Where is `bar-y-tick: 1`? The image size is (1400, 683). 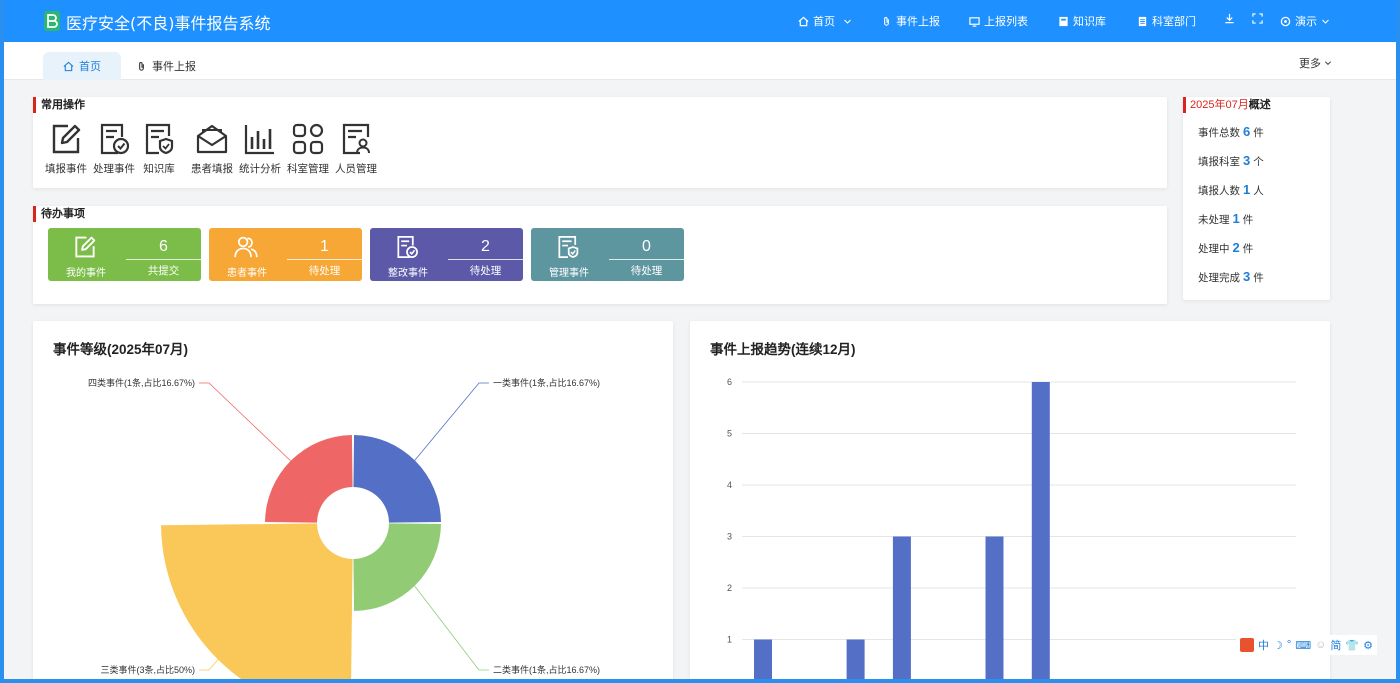 bar-y-tick: 1 is located at coordinates (729, 640).